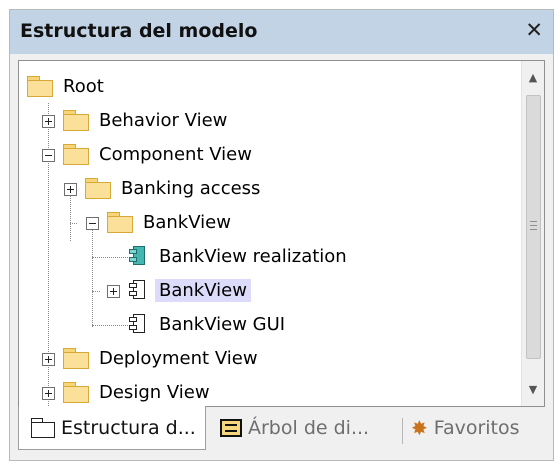 Image resolution: width=557 pixels, height=463 pixels. I want to click on tab-label: Favoritos, so click(476, 428).